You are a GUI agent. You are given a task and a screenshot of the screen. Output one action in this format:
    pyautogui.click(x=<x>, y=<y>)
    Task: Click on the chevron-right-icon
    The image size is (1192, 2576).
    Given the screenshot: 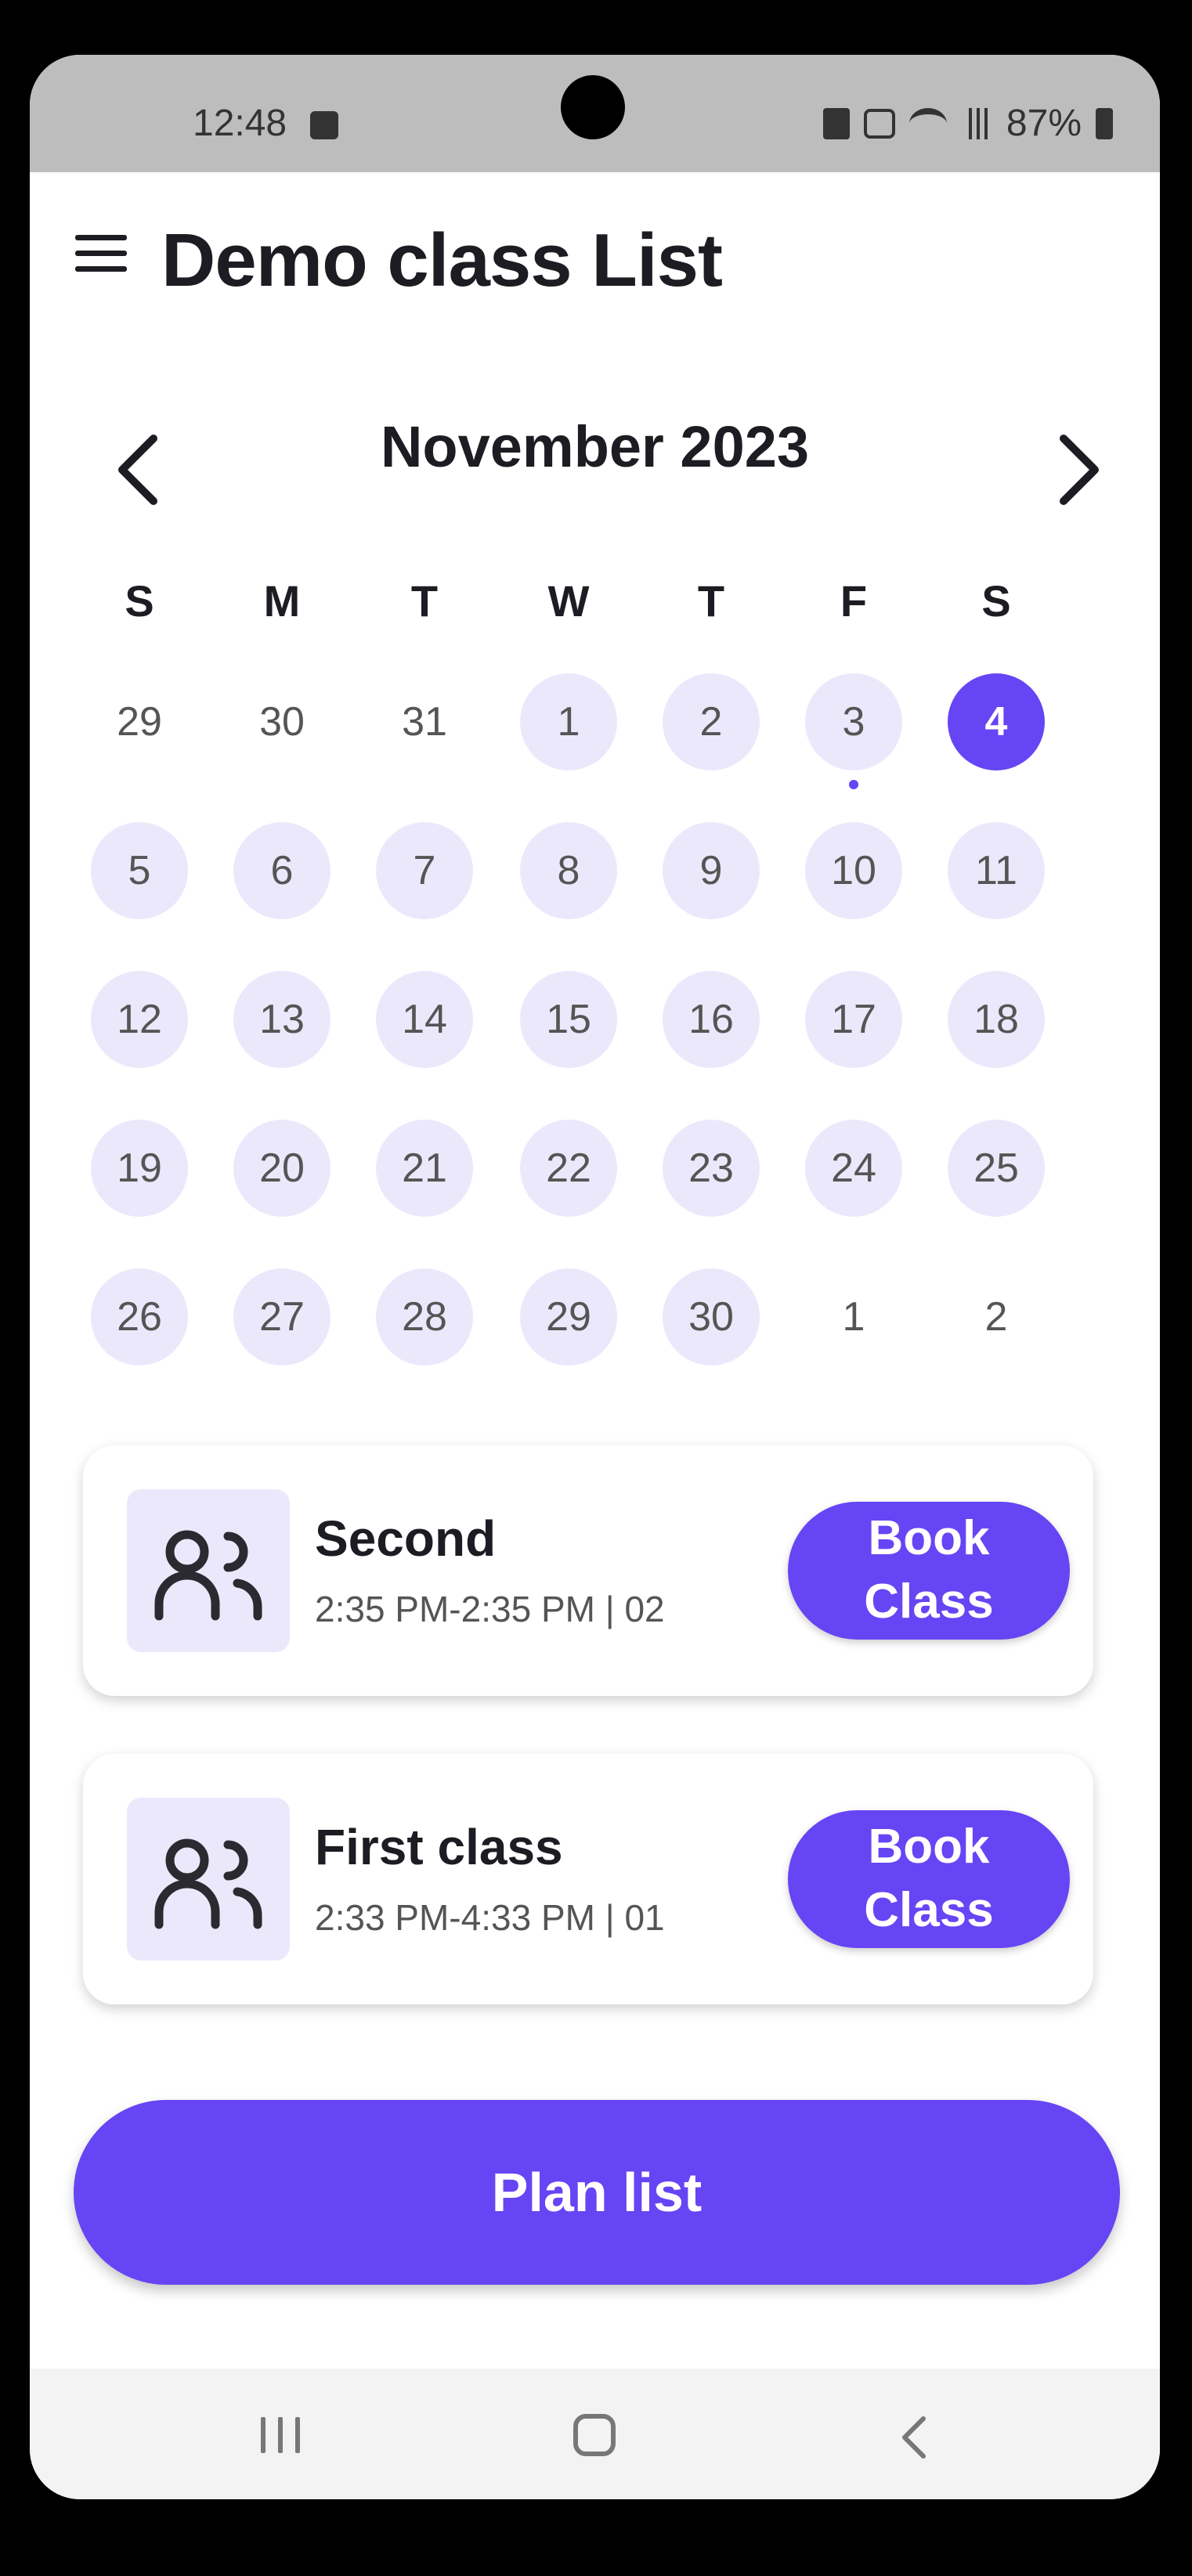 What is the action you would take?
    pyautogui.click(x=1077, y=470)
    